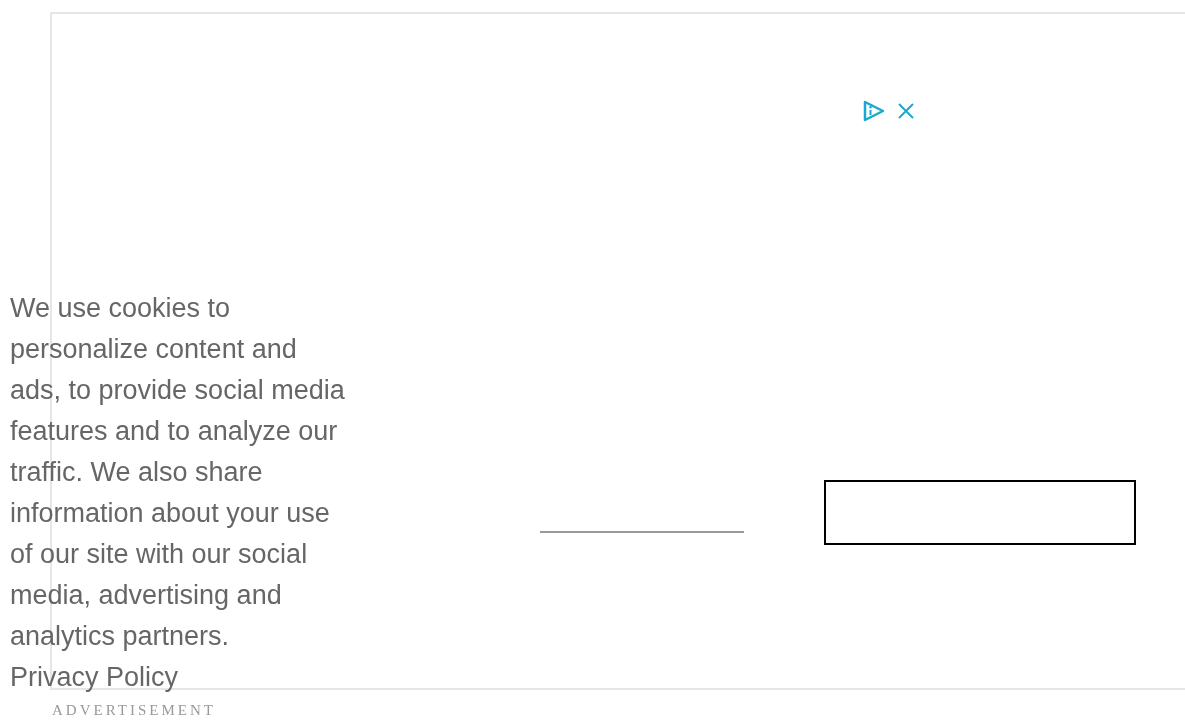 This screenshot has width=1185, height=721. I want to click on play-info-icon, so click(874, 111).